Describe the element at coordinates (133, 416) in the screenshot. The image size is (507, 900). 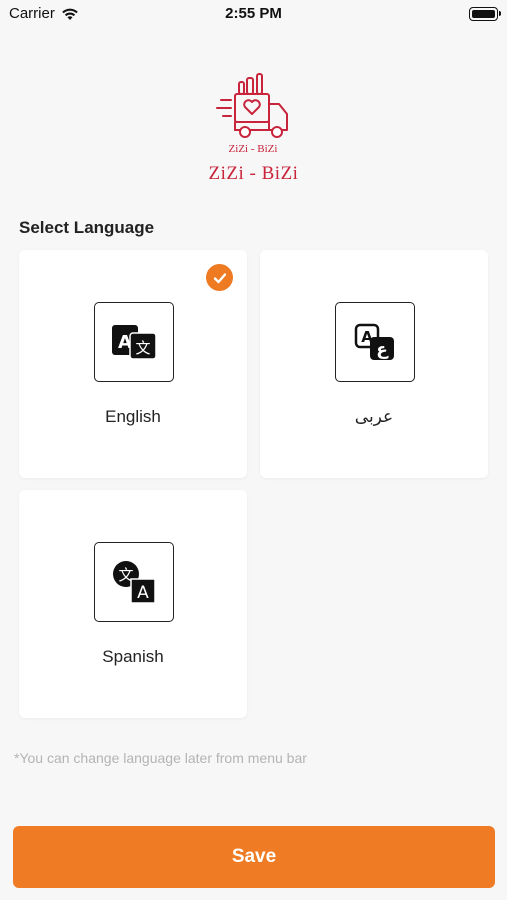
I see `language-label-english: English` at that location.